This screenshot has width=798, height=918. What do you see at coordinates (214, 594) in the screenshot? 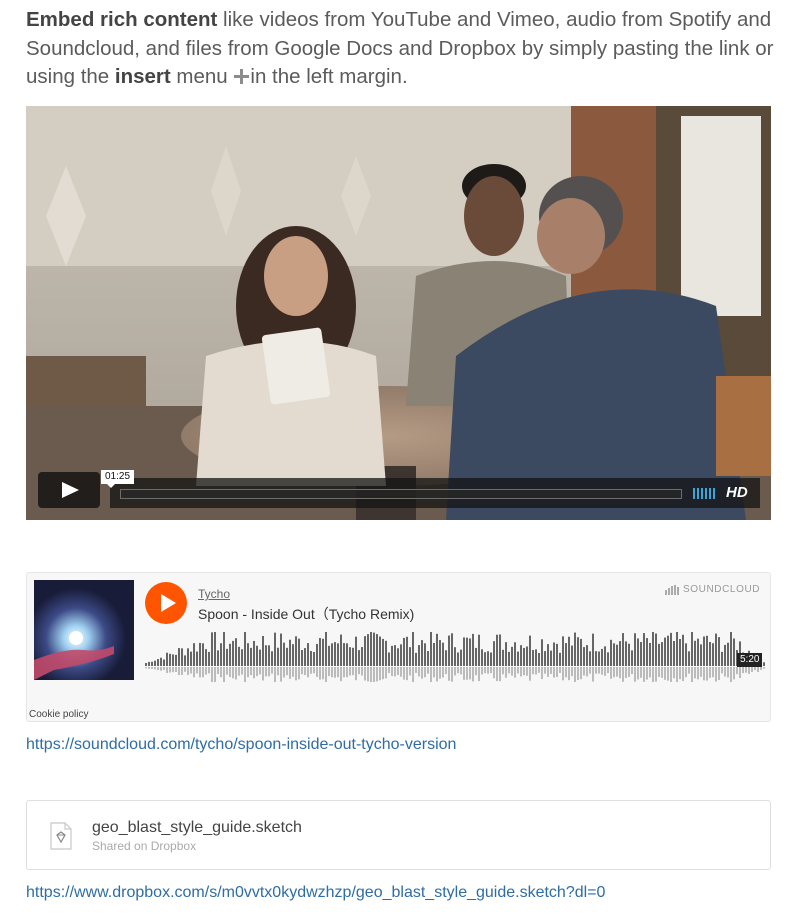
I see `soundcloud-artist-link: Tycho` at bounding box center [214, 594].